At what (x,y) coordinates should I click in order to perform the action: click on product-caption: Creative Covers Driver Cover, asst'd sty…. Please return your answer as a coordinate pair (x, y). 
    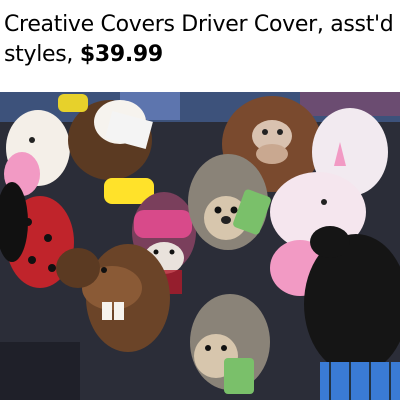
    Looking at the image, I should click on (200, 40).